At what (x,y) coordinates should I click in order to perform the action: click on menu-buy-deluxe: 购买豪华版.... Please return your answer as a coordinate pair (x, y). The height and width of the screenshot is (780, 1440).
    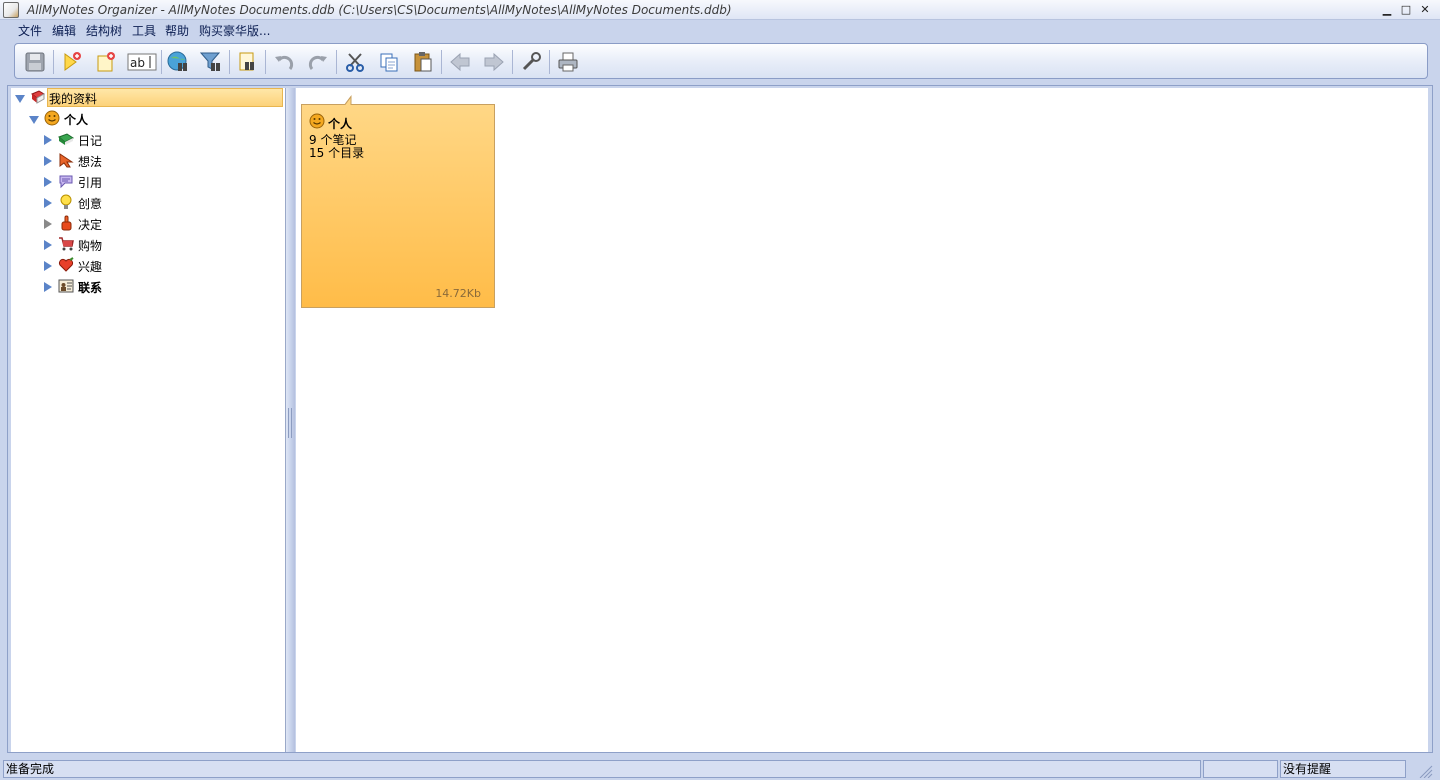
    Looking at the image, I should click on (234, 30).